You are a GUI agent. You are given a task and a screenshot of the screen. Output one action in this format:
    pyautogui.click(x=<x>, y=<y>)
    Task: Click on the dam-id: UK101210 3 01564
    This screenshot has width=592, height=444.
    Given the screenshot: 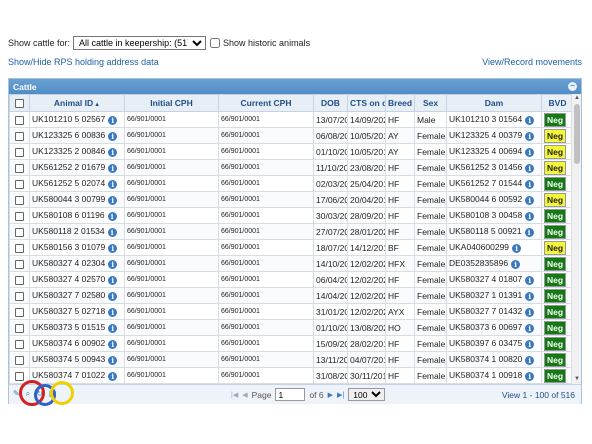 What is the action you would take?
    pyautogui.click(x=485, y=119)
    